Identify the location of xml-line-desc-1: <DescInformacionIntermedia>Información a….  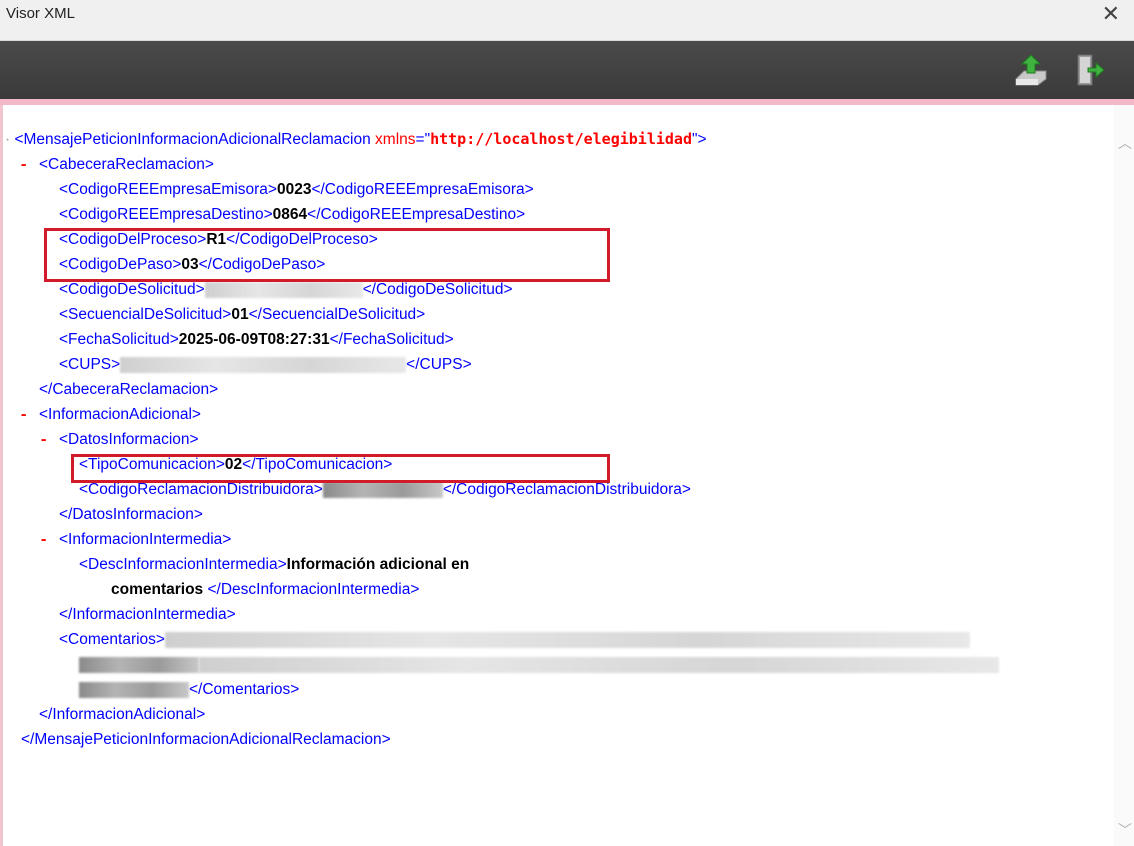
(274, 564).